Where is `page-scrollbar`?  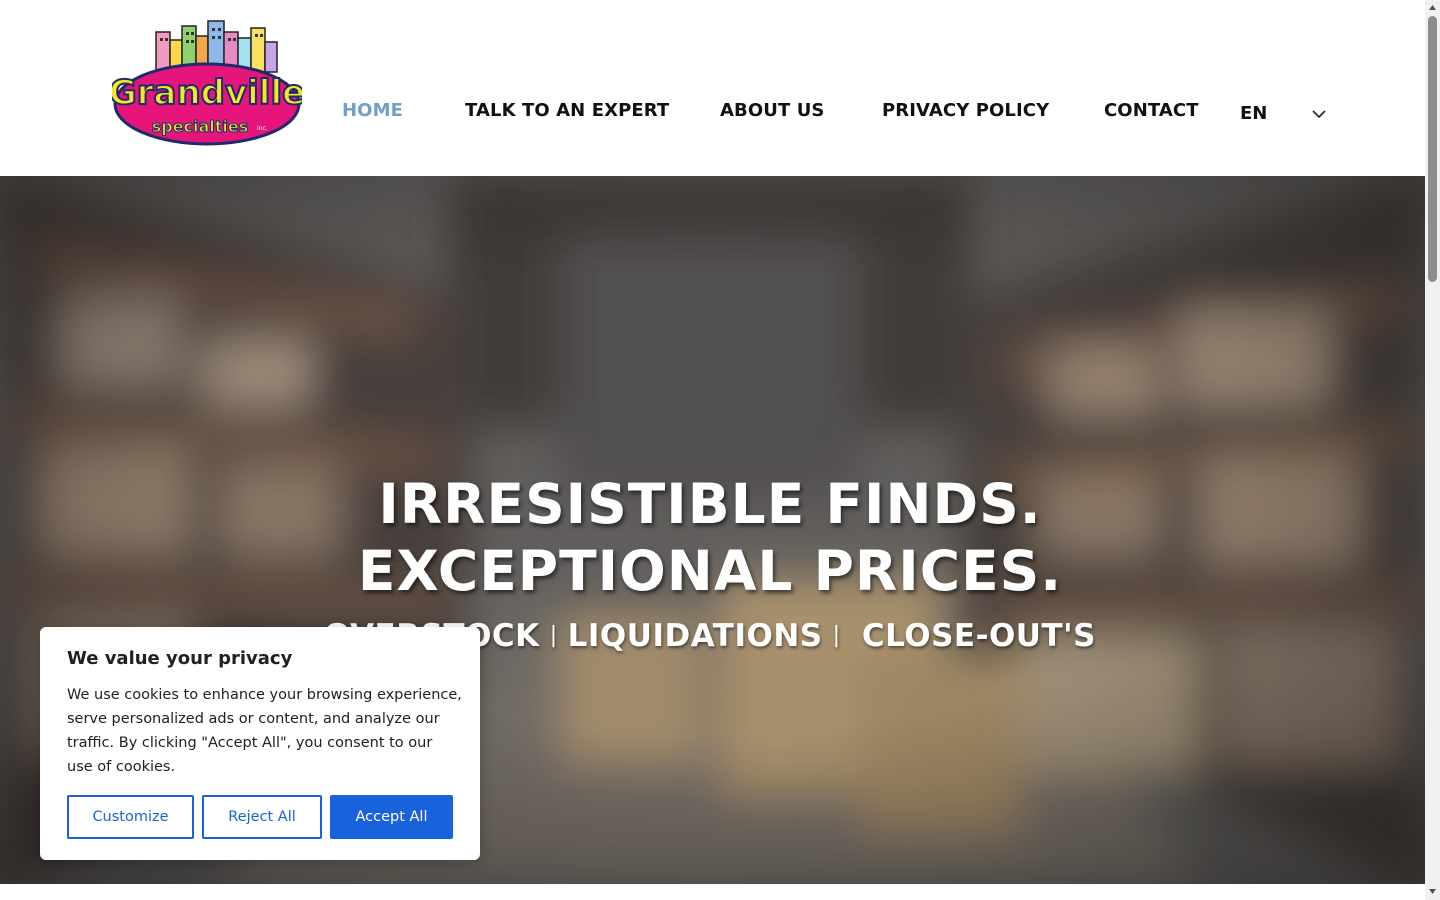 page-scrollbar is located at coordinates (1432, 450).